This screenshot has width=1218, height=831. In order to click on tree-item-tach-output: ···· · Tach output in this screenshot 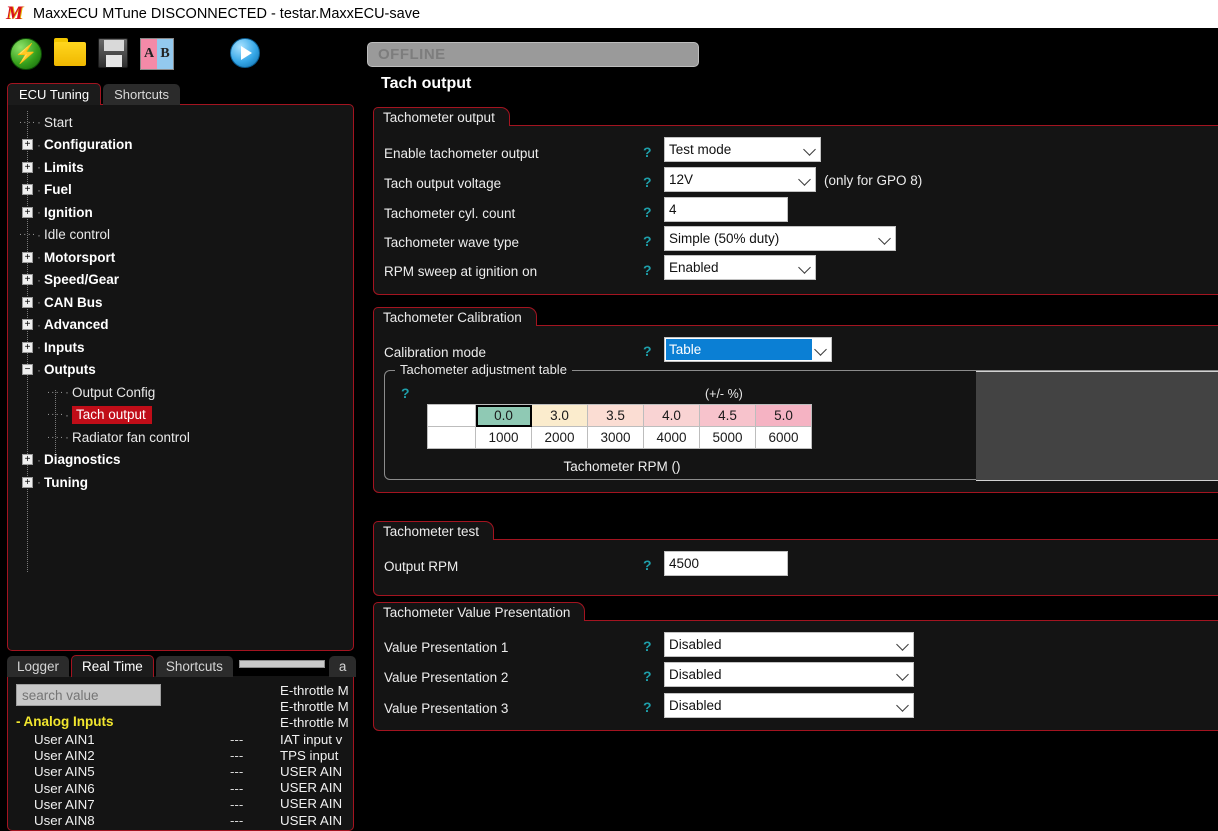, I will do `click(180, 415)`.